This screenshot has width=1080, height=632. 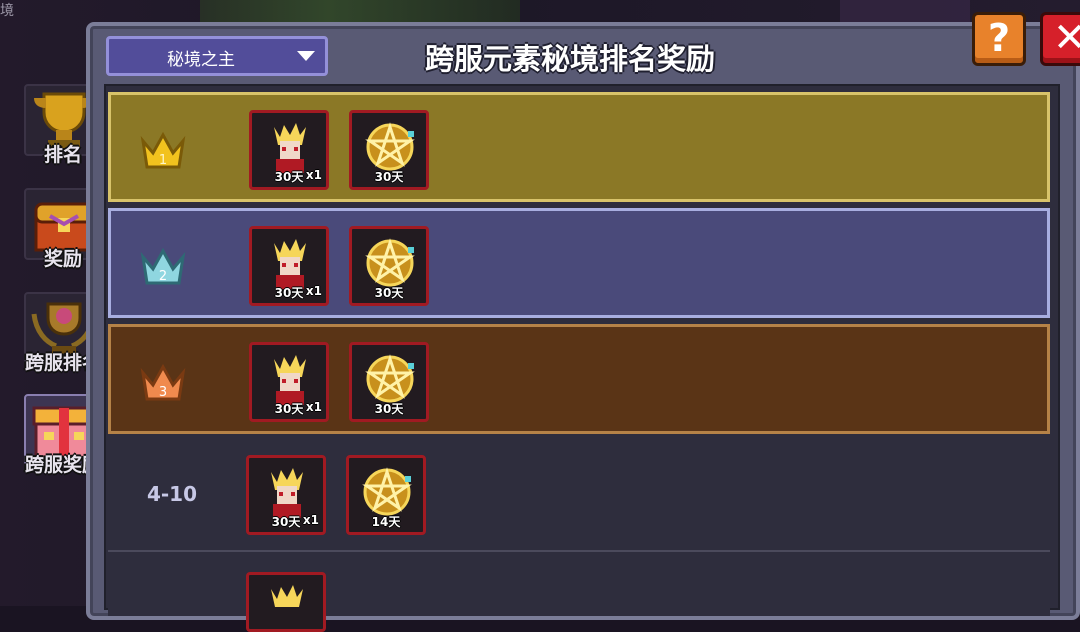 What do you see at coordinates (999, 39) in the screenshot?
I see `help-button: ?` at bounding box center [999, 39].